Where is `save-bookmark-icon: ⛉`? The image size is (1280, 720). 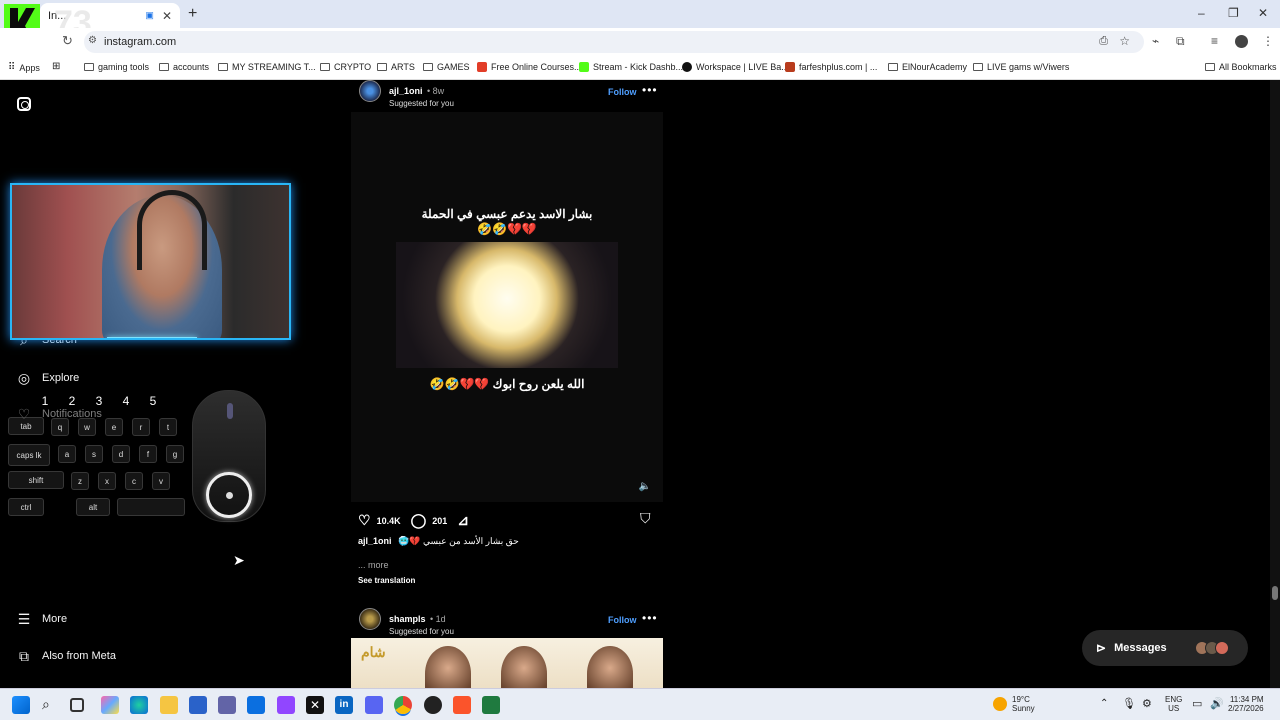 save-bookmark-icon: ⛉ is located at coordinates (645, 518).